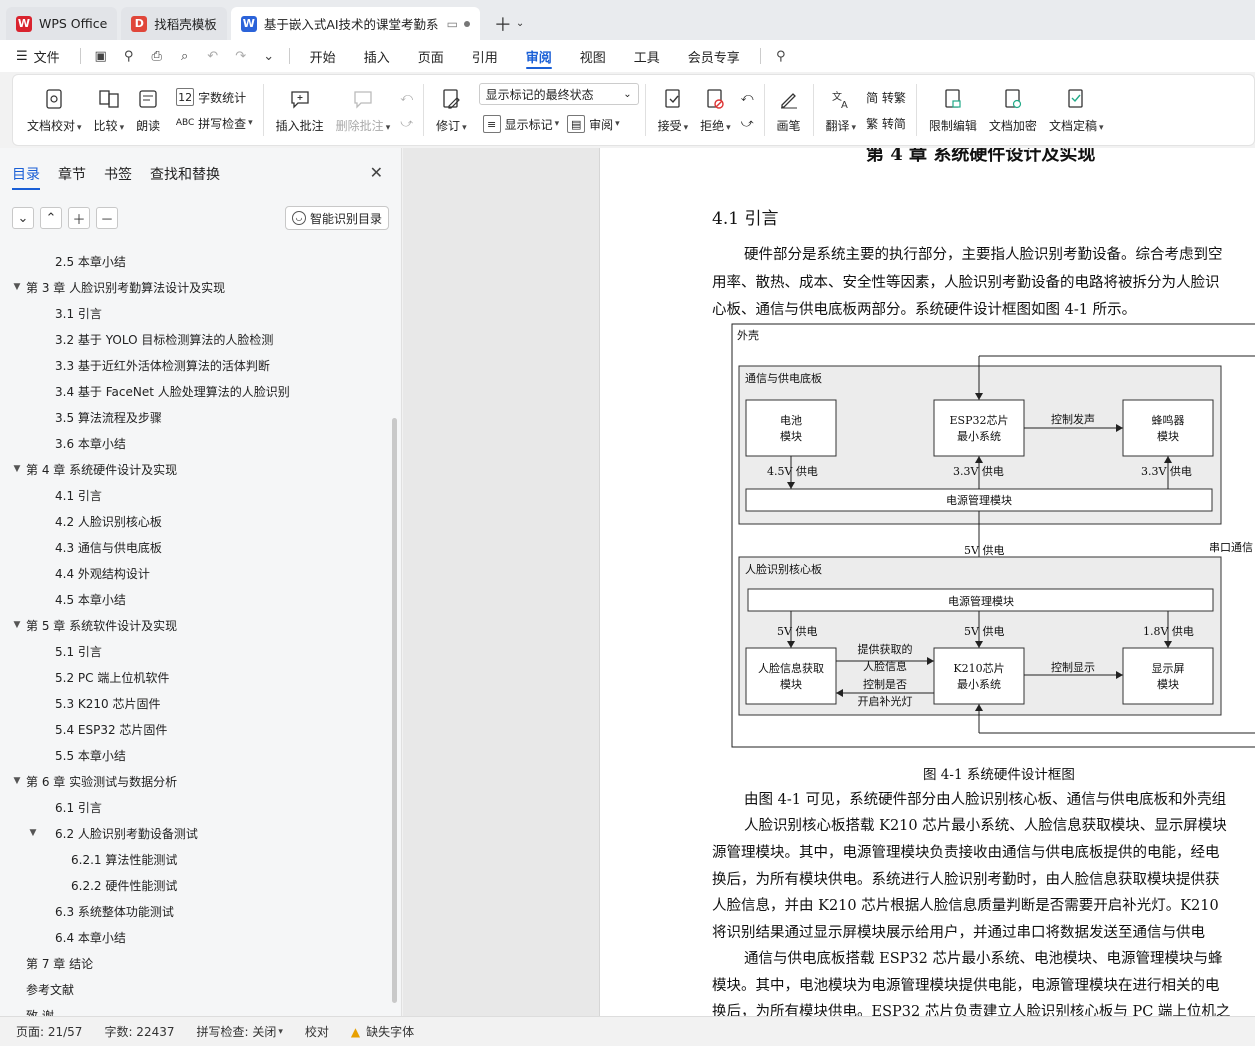  I want to click on toc-item: 6.2.2 硬件性能测试, so click(196, 885).